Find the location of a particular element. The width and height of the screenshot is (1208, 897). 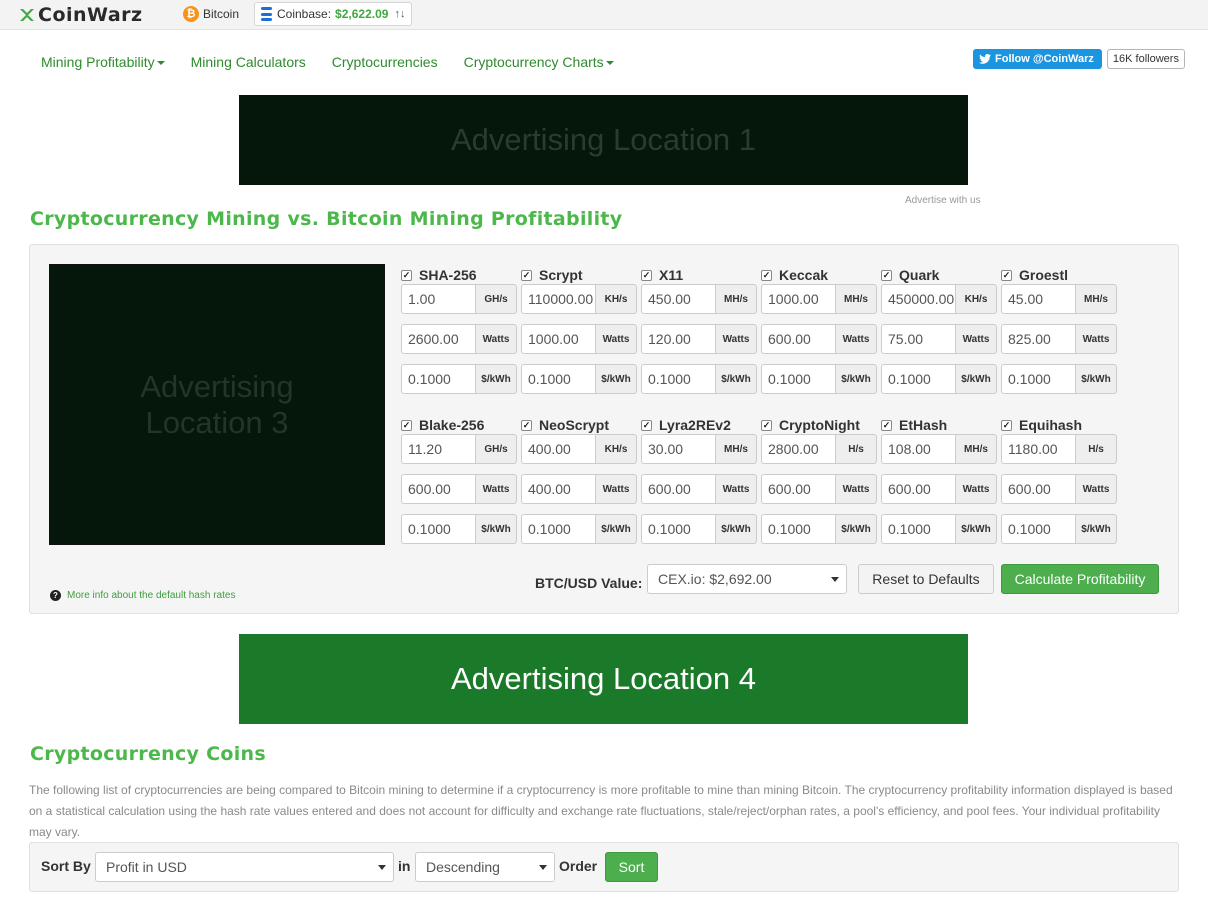

algo-checkbox-label: ✓ Keccak is located at coordinates (819, 275).